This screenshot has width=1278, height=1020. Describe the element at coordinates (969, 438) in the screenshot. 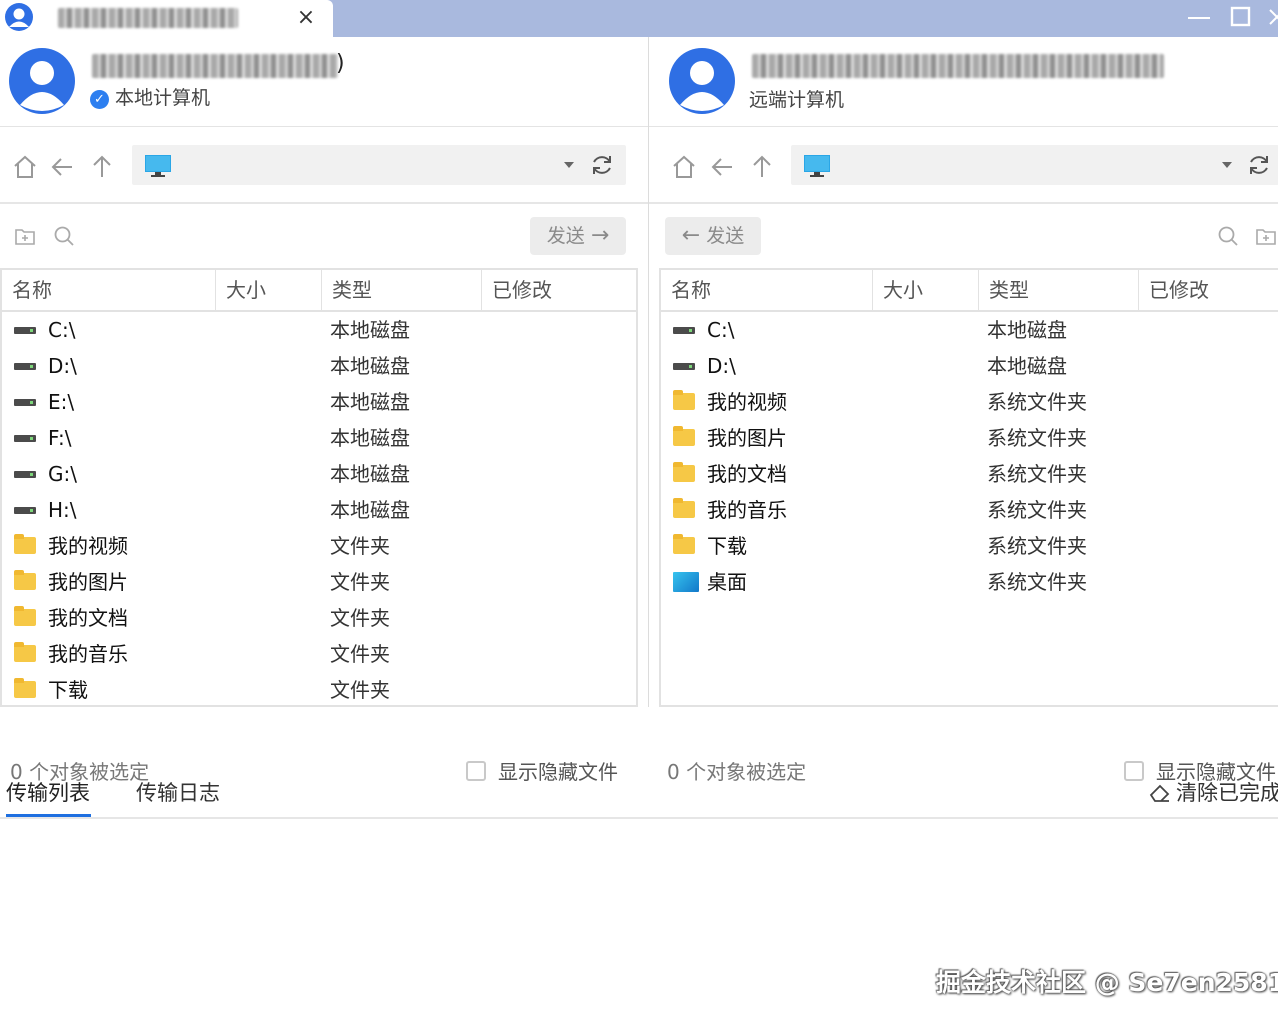

I see `table-row: 我的图片 系统文件夹` at that location.